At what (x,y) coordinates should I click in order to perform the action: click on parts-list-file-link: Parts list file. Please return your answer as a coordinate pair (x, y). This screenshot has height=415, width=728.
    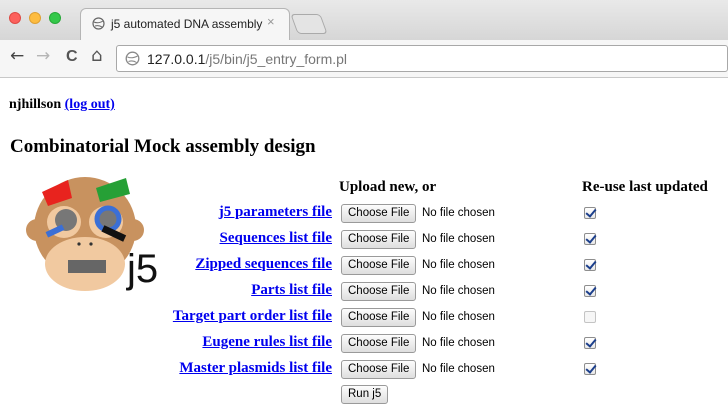
    Looking at the image, I should click on (291, 290).